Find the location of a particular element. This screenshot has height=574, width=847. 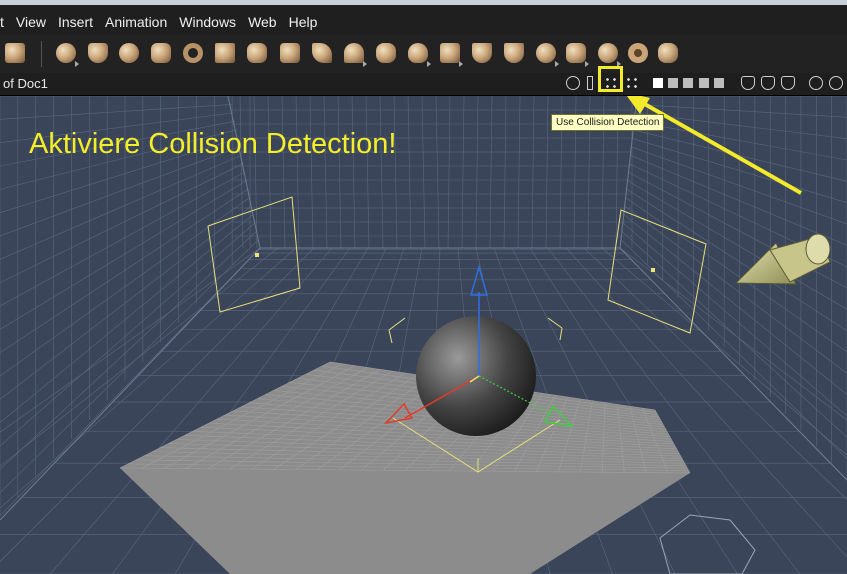

left-light-point is located at coordinates (257, 255).